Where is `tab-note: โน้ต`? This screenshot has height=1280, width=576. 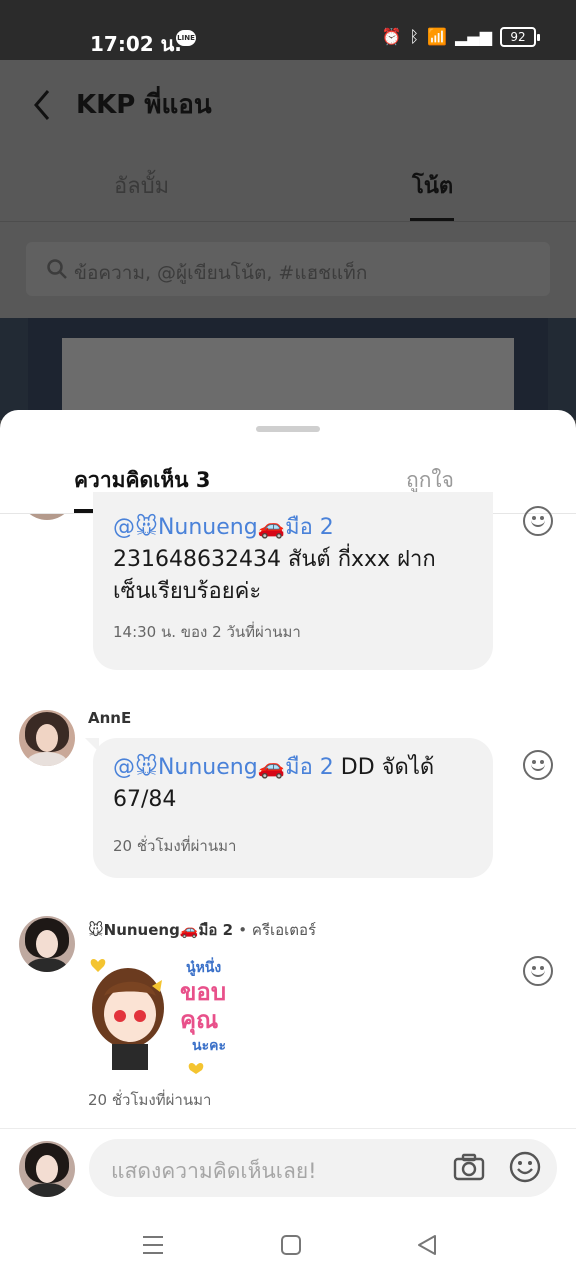 tab-note: โน้ต is located at coordinates (432, 185).